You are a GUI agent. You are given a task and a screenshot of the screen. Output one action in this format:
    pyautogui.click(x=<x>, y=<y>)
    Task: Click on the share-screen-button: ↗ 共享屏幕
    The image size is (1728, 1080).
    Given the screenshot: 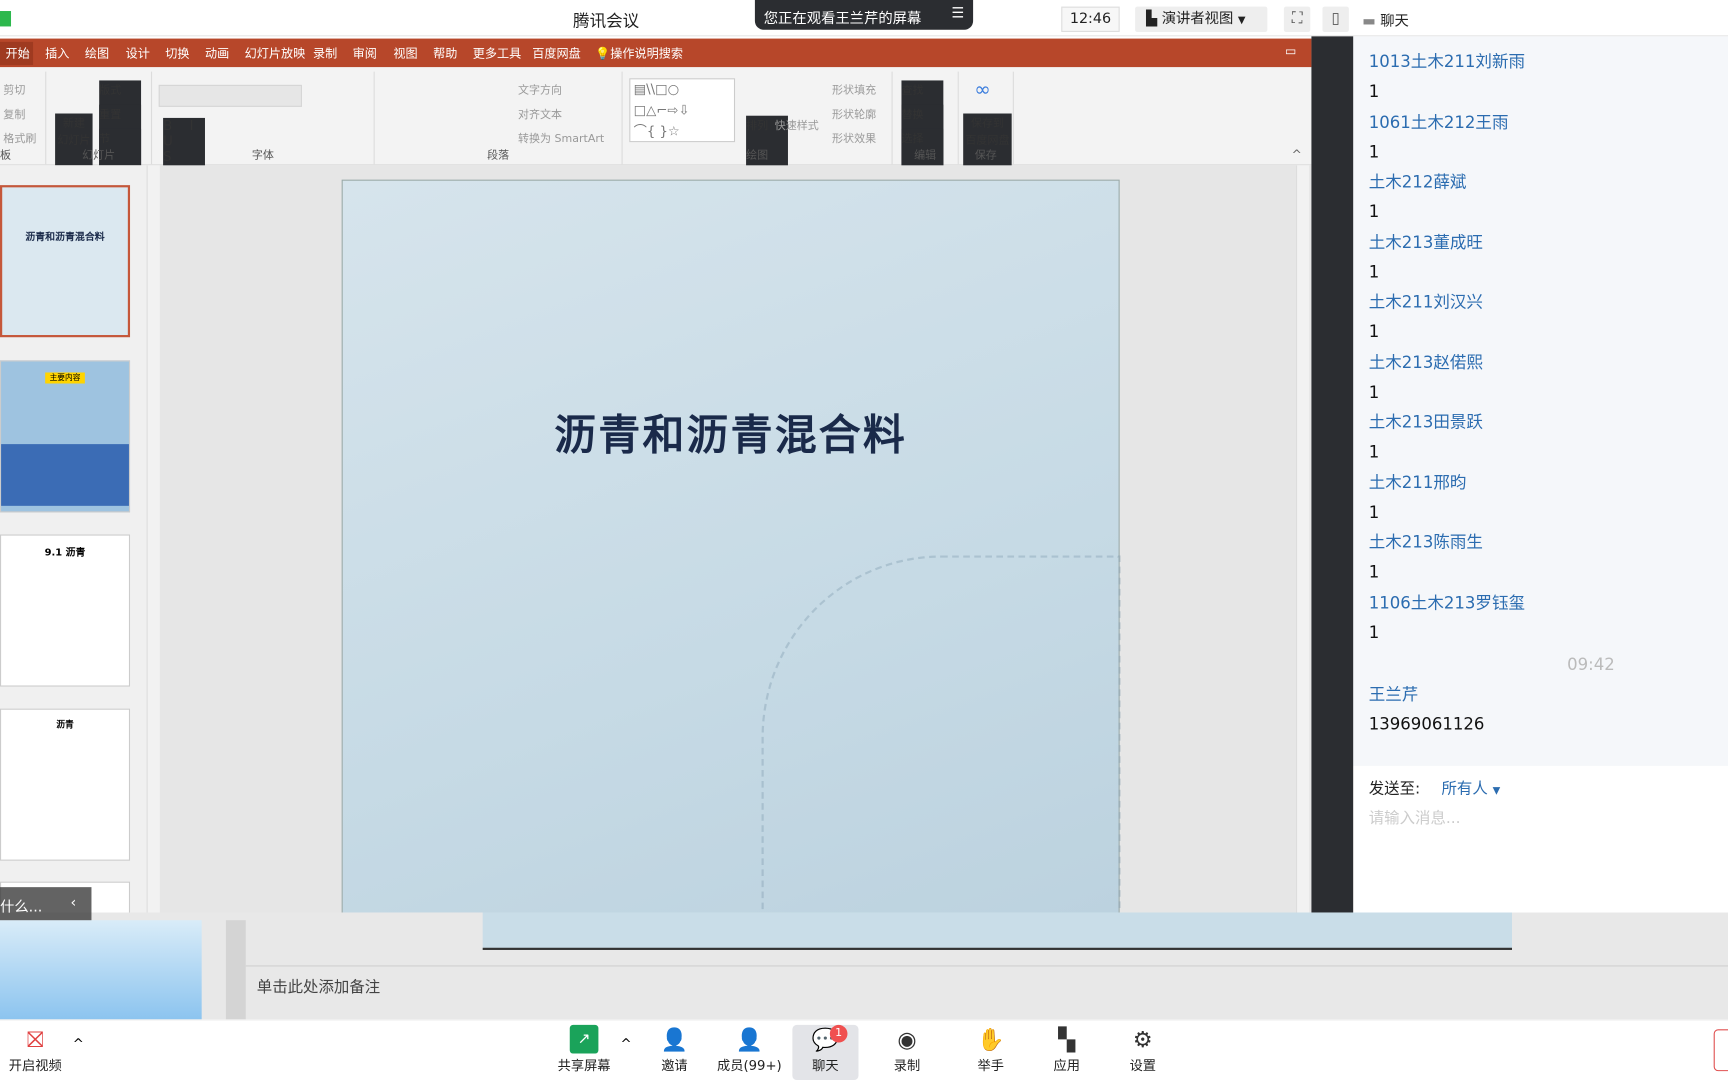 What is the action you would take?
    pyautogui.click(x=584, y=1049)
    